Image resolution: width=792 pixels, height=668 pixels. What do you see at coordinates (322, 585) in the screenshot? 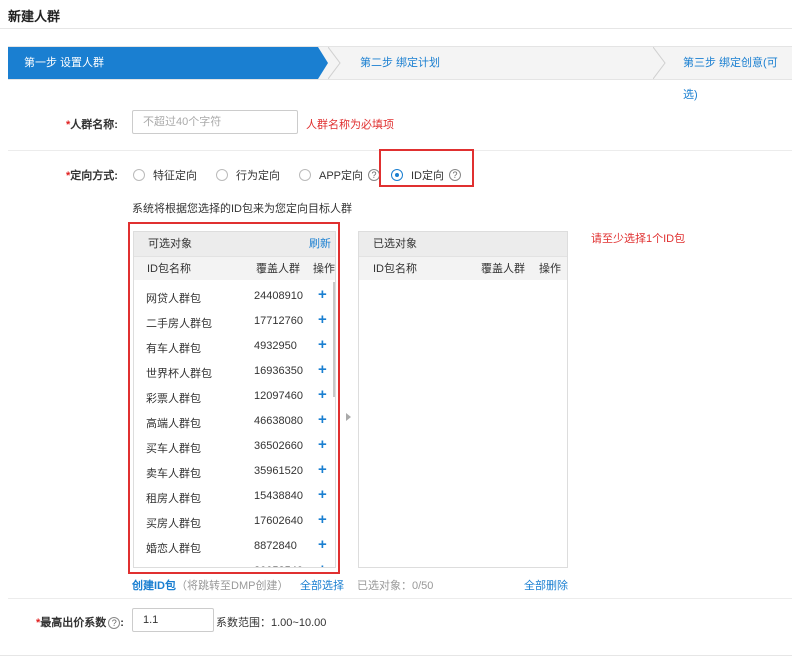
I see `select-all-link: 全部选择` at bounding box center [322, 585].